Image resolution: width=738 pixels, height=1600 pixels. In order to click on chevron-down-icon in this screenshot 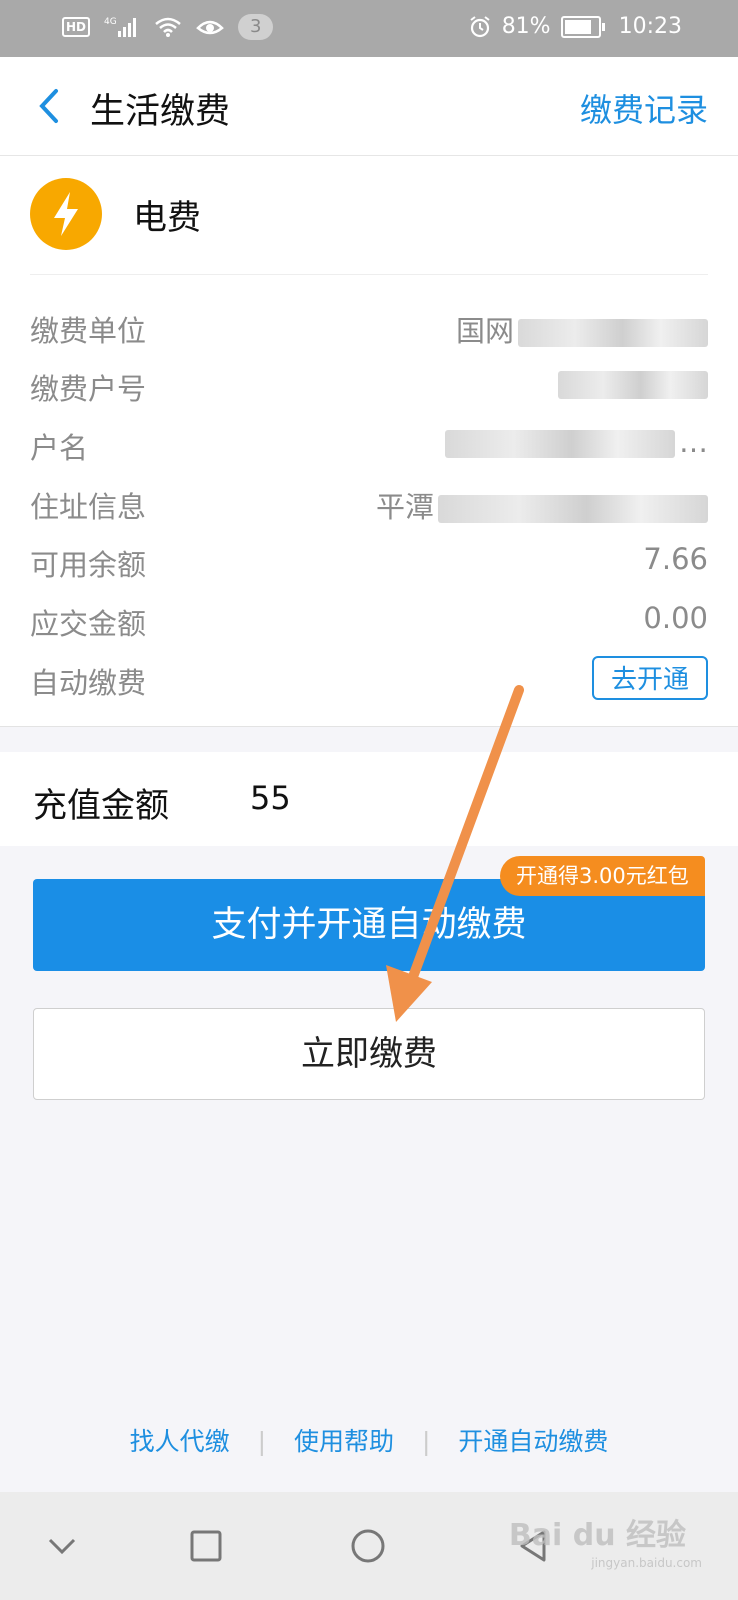, I will do `click(62, 1546)`.